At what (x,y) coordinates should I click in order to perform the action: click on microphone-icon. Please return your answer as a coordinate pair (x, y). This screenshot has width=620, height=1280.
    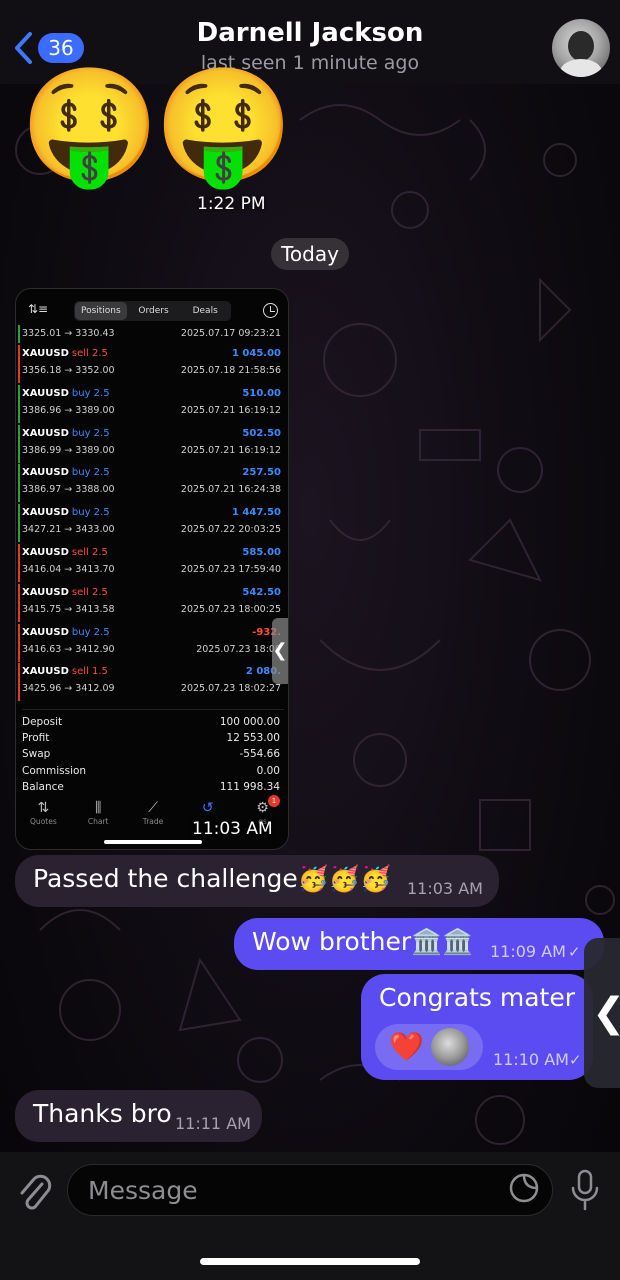
    Looking at the image, I should click on (585, 1190).